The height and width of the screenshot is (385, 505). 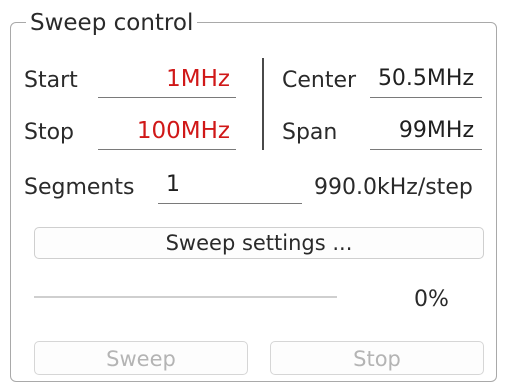 I want to click on segments-label: Segments, so click(x=79, y=187).